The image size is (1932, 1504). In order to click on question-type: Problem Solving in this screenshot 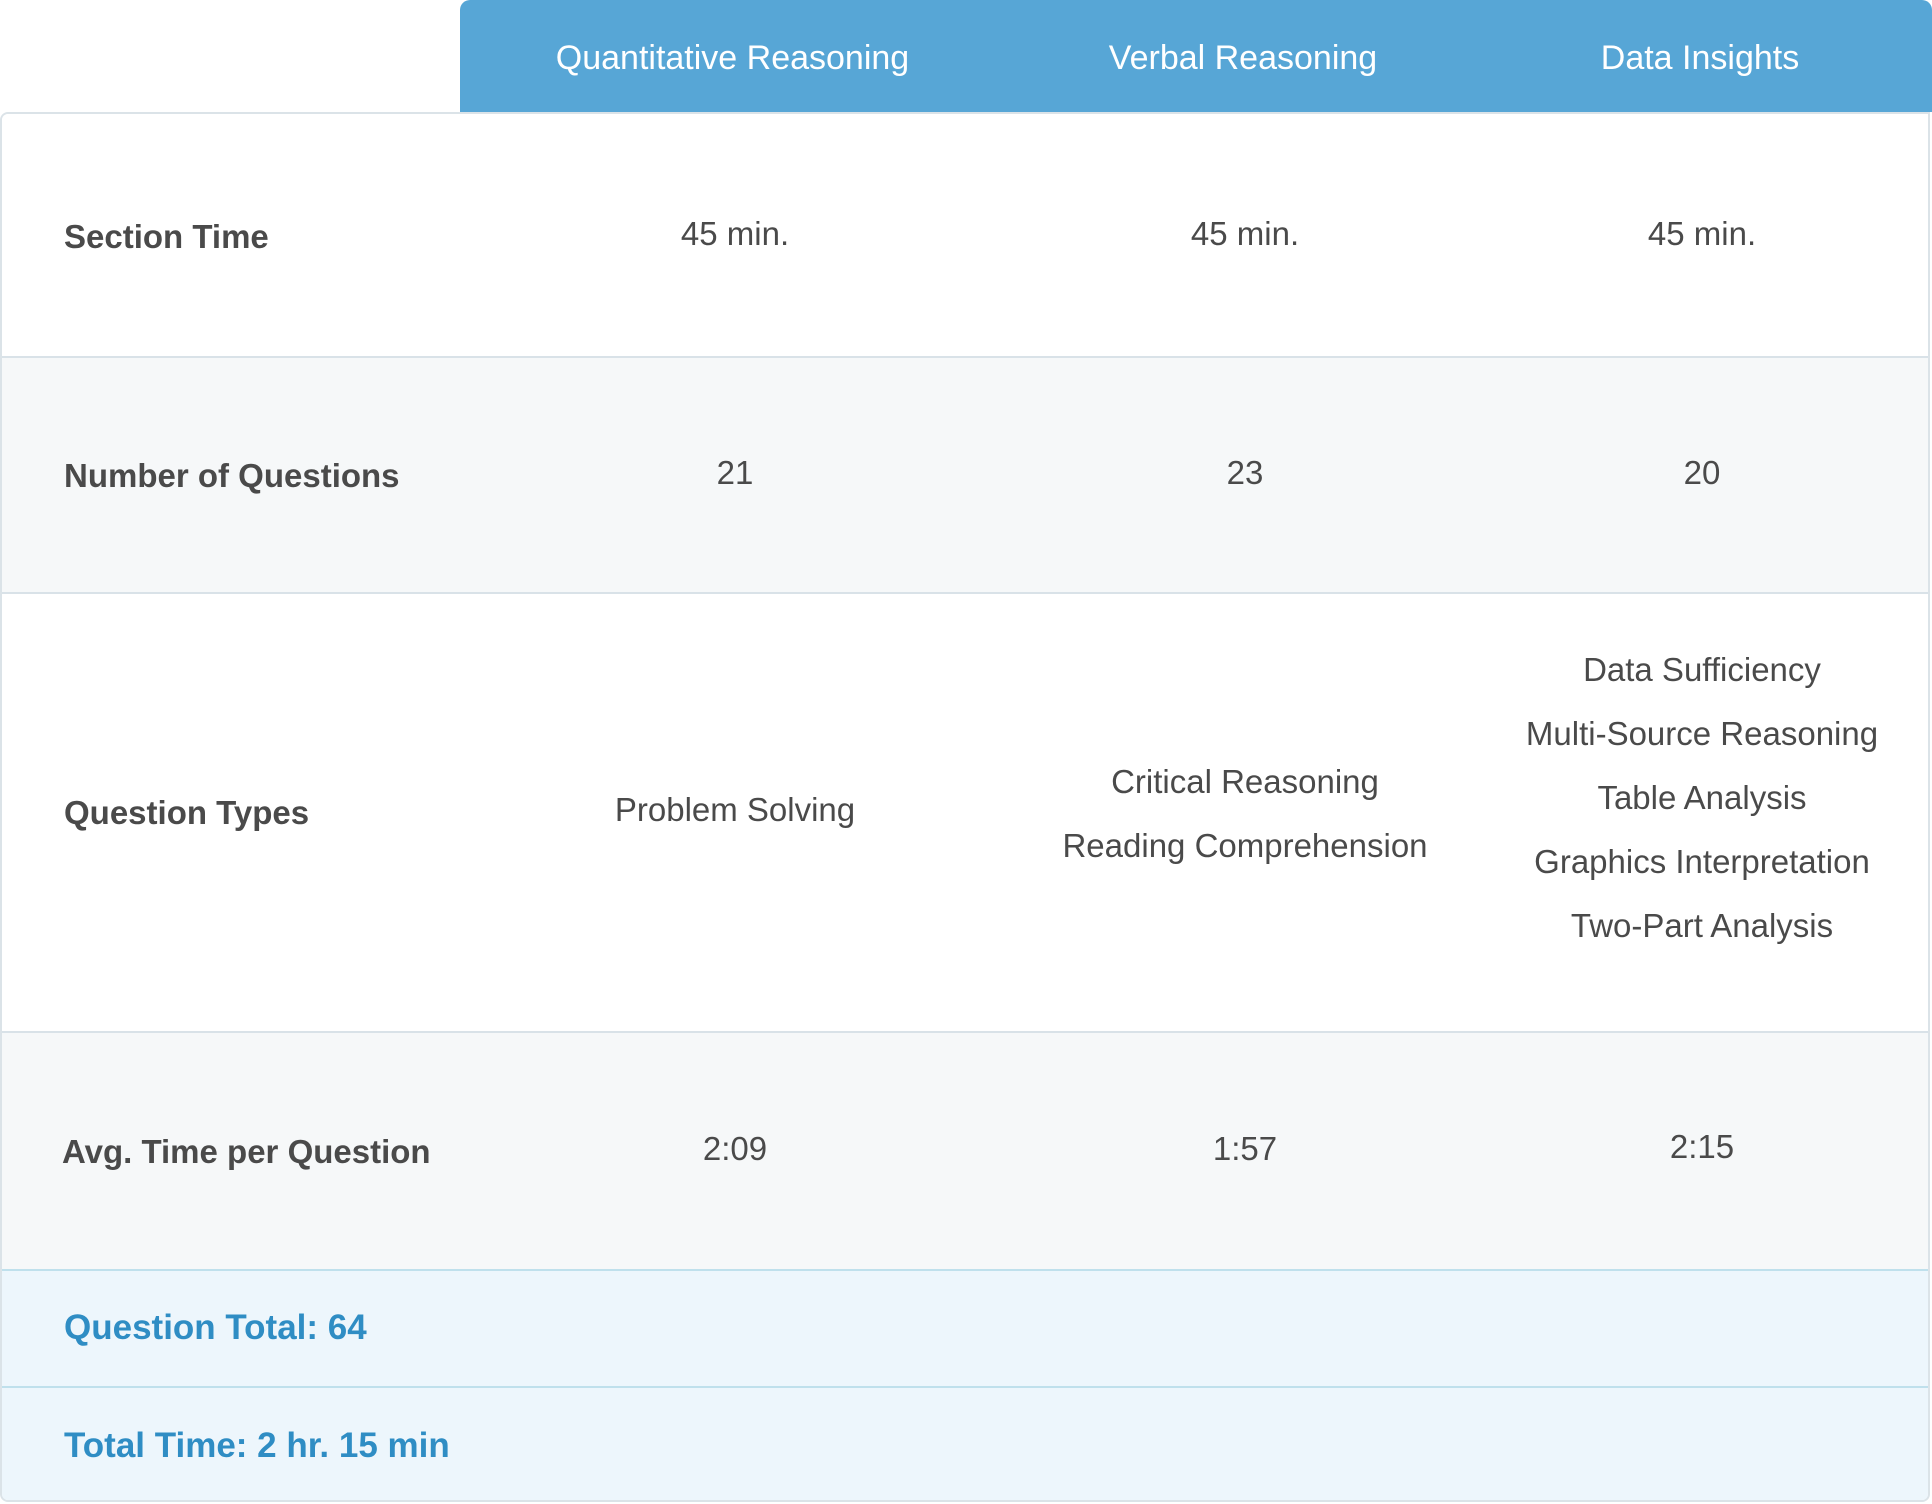, I will do `click(735, 809)`.